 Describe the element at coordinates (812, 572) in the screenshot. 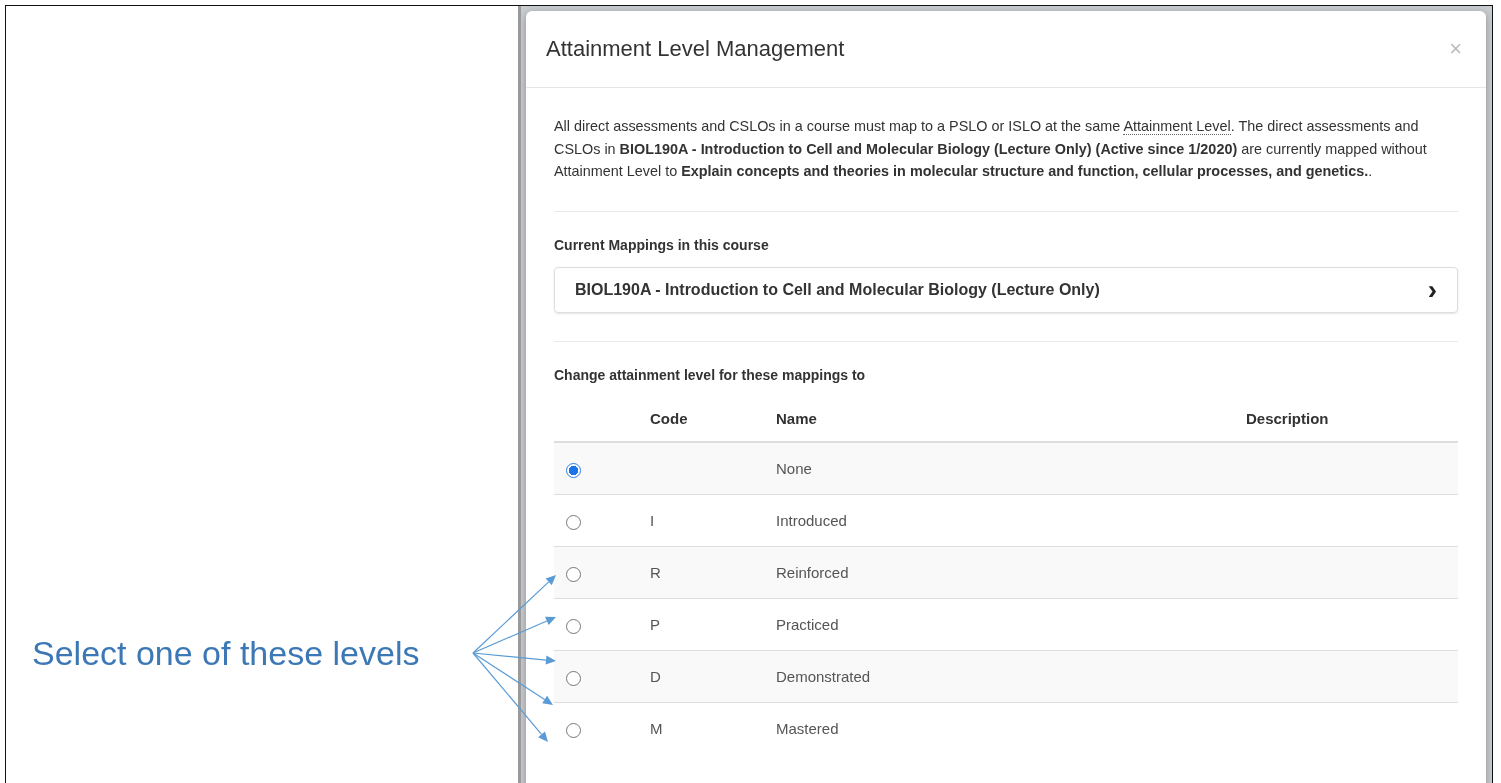

I see `table-cell: Reinforced` at that location.